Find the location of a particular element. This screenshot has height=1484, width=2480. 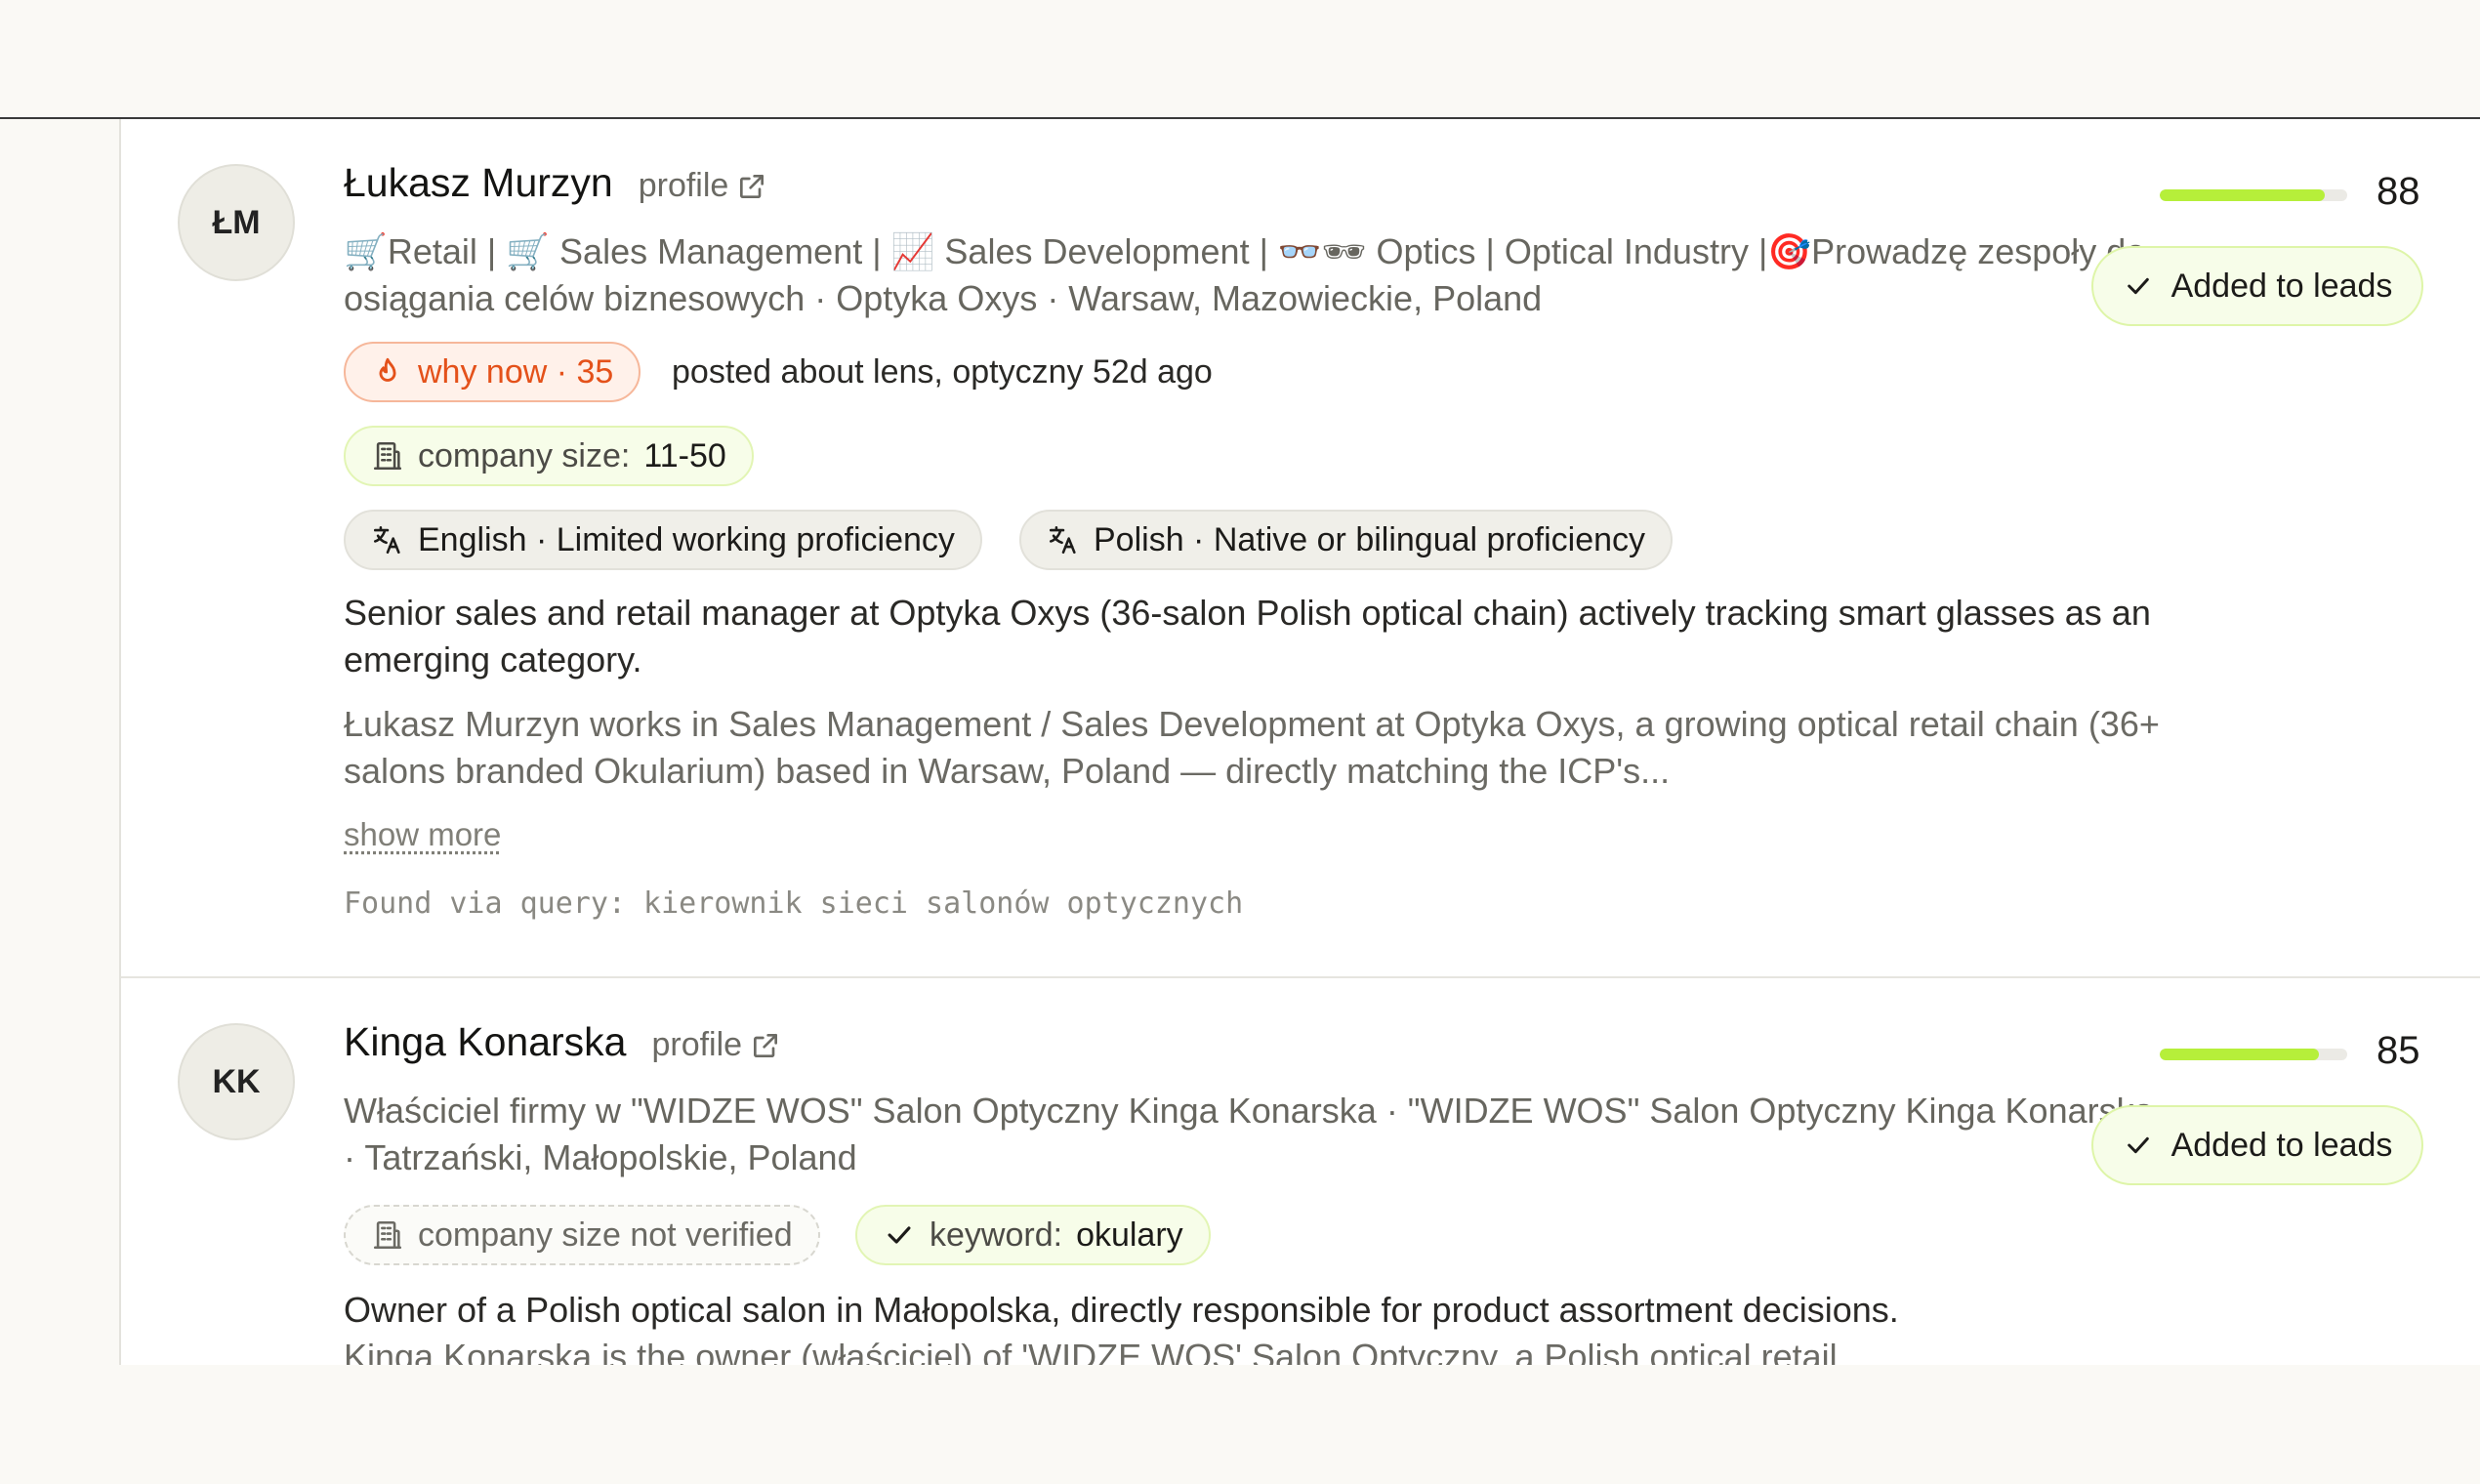

match-score: 88 is located at coordinates (2320, 199).